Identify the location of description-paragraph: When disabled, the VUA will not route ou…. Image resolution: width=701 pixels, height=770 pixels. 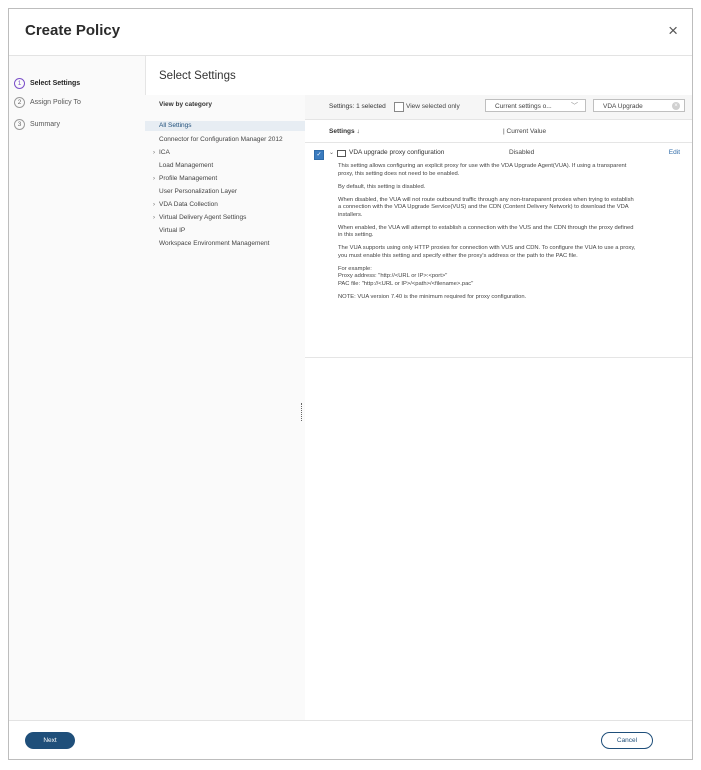
(486, 207).